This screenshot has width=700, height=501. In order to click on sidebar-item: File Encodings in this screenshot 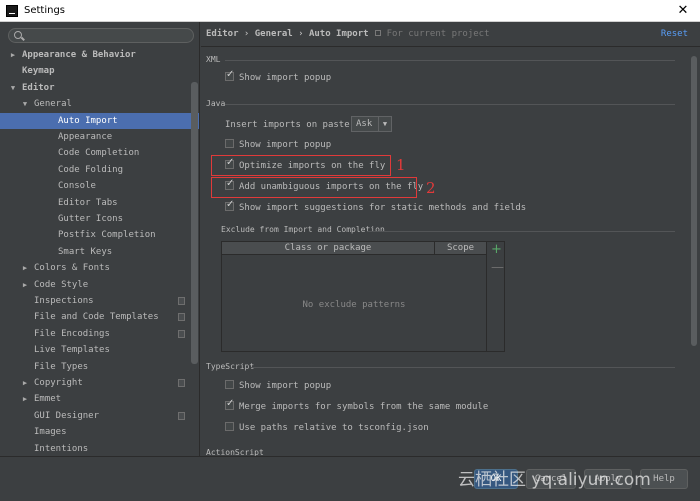, I will do `click(99, 334)`.